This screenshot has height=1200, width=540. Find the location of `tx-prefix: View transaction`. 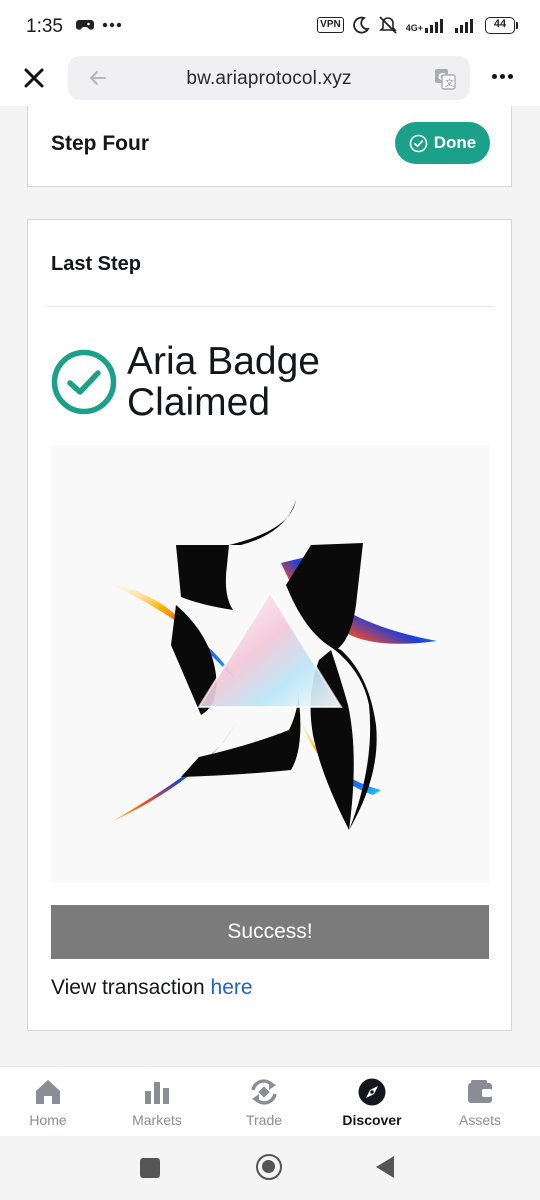

tx-prefix: View transaction is located at coordinates (131, 987).